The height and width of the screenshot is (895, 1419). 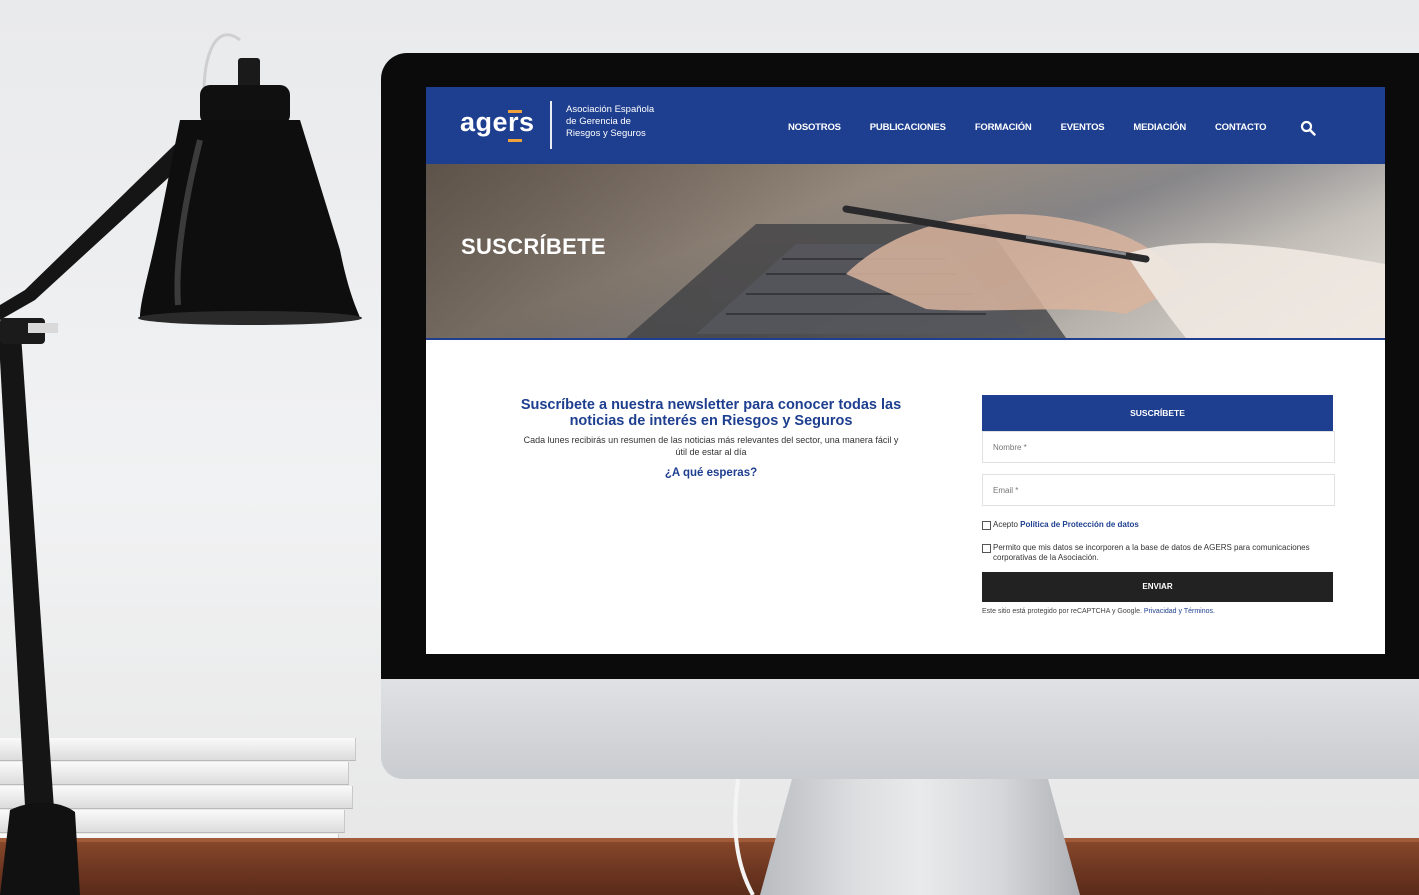 I want to click on nav-mediacion: MEDIACIÓN, so click(x=1159, y=127).